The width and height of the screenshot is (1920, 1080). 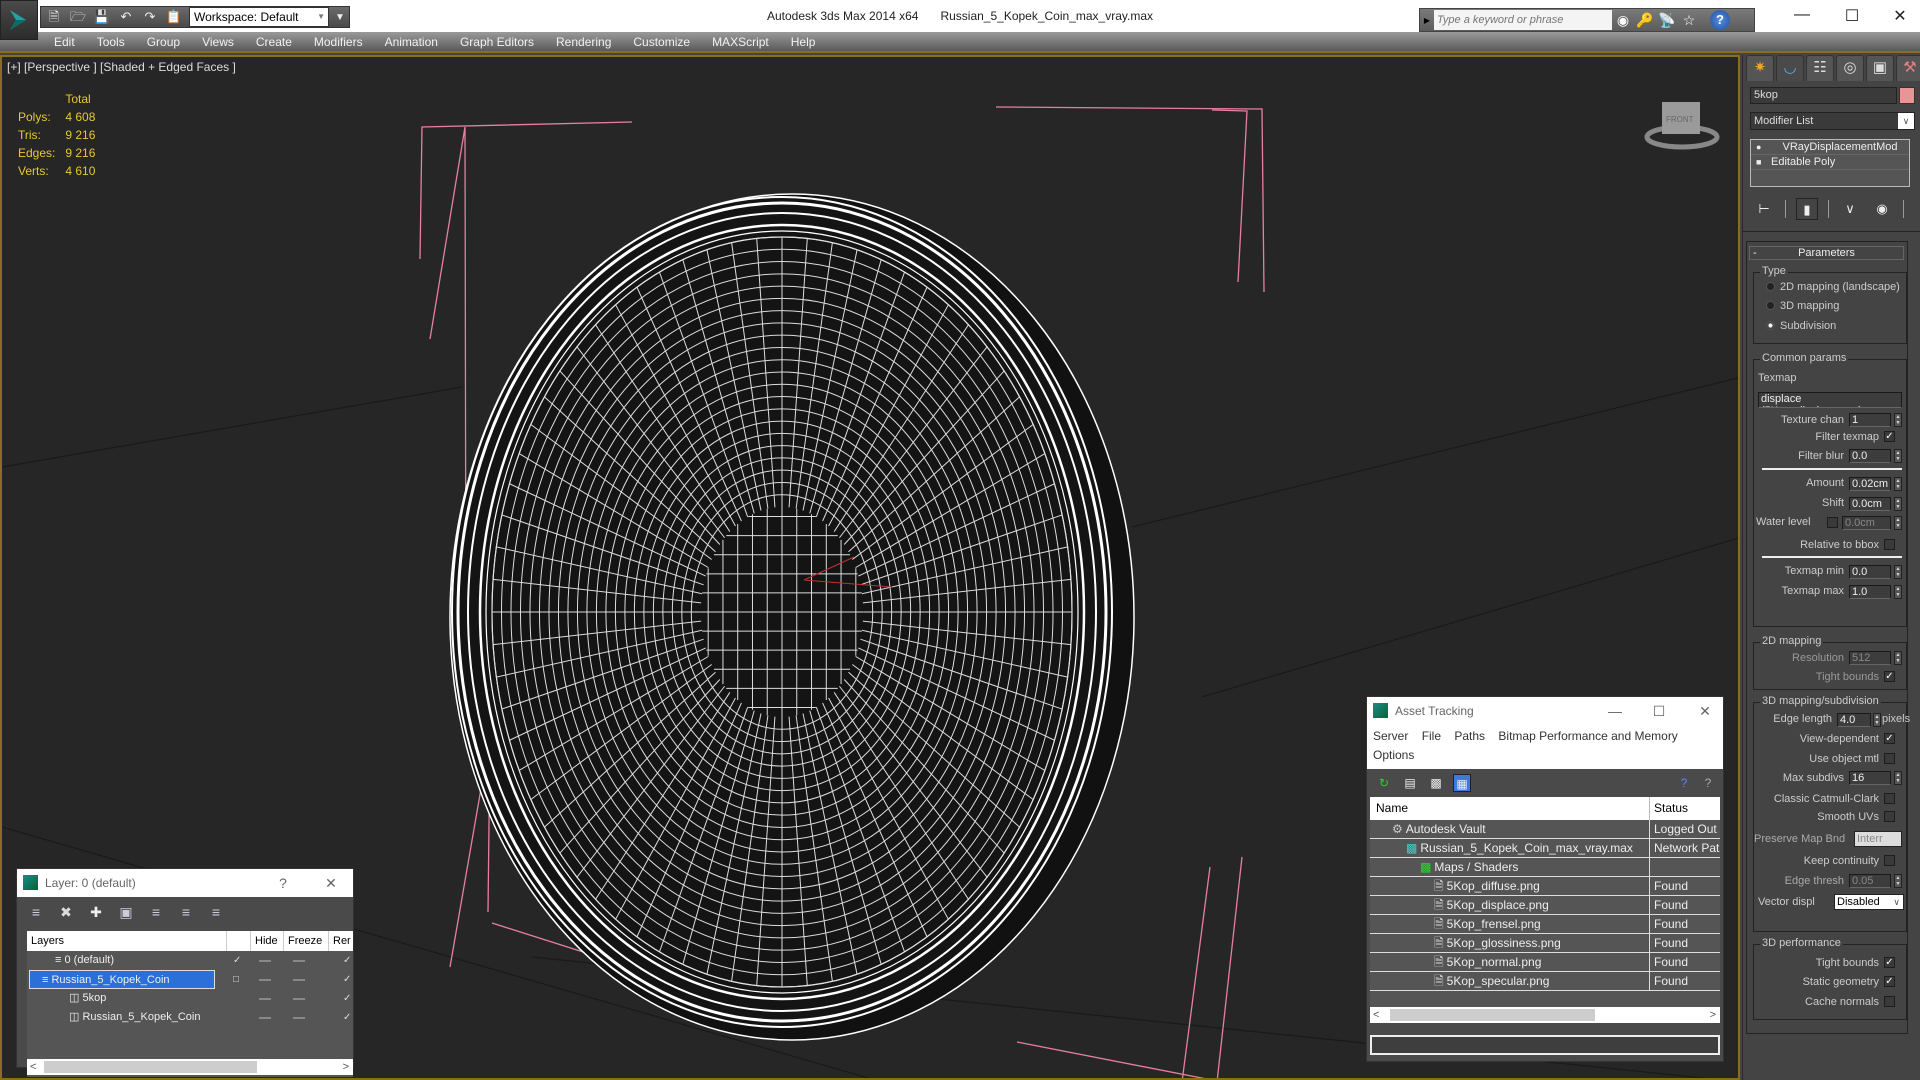 I want to click on radio-button, so click(x=1770, y=325).